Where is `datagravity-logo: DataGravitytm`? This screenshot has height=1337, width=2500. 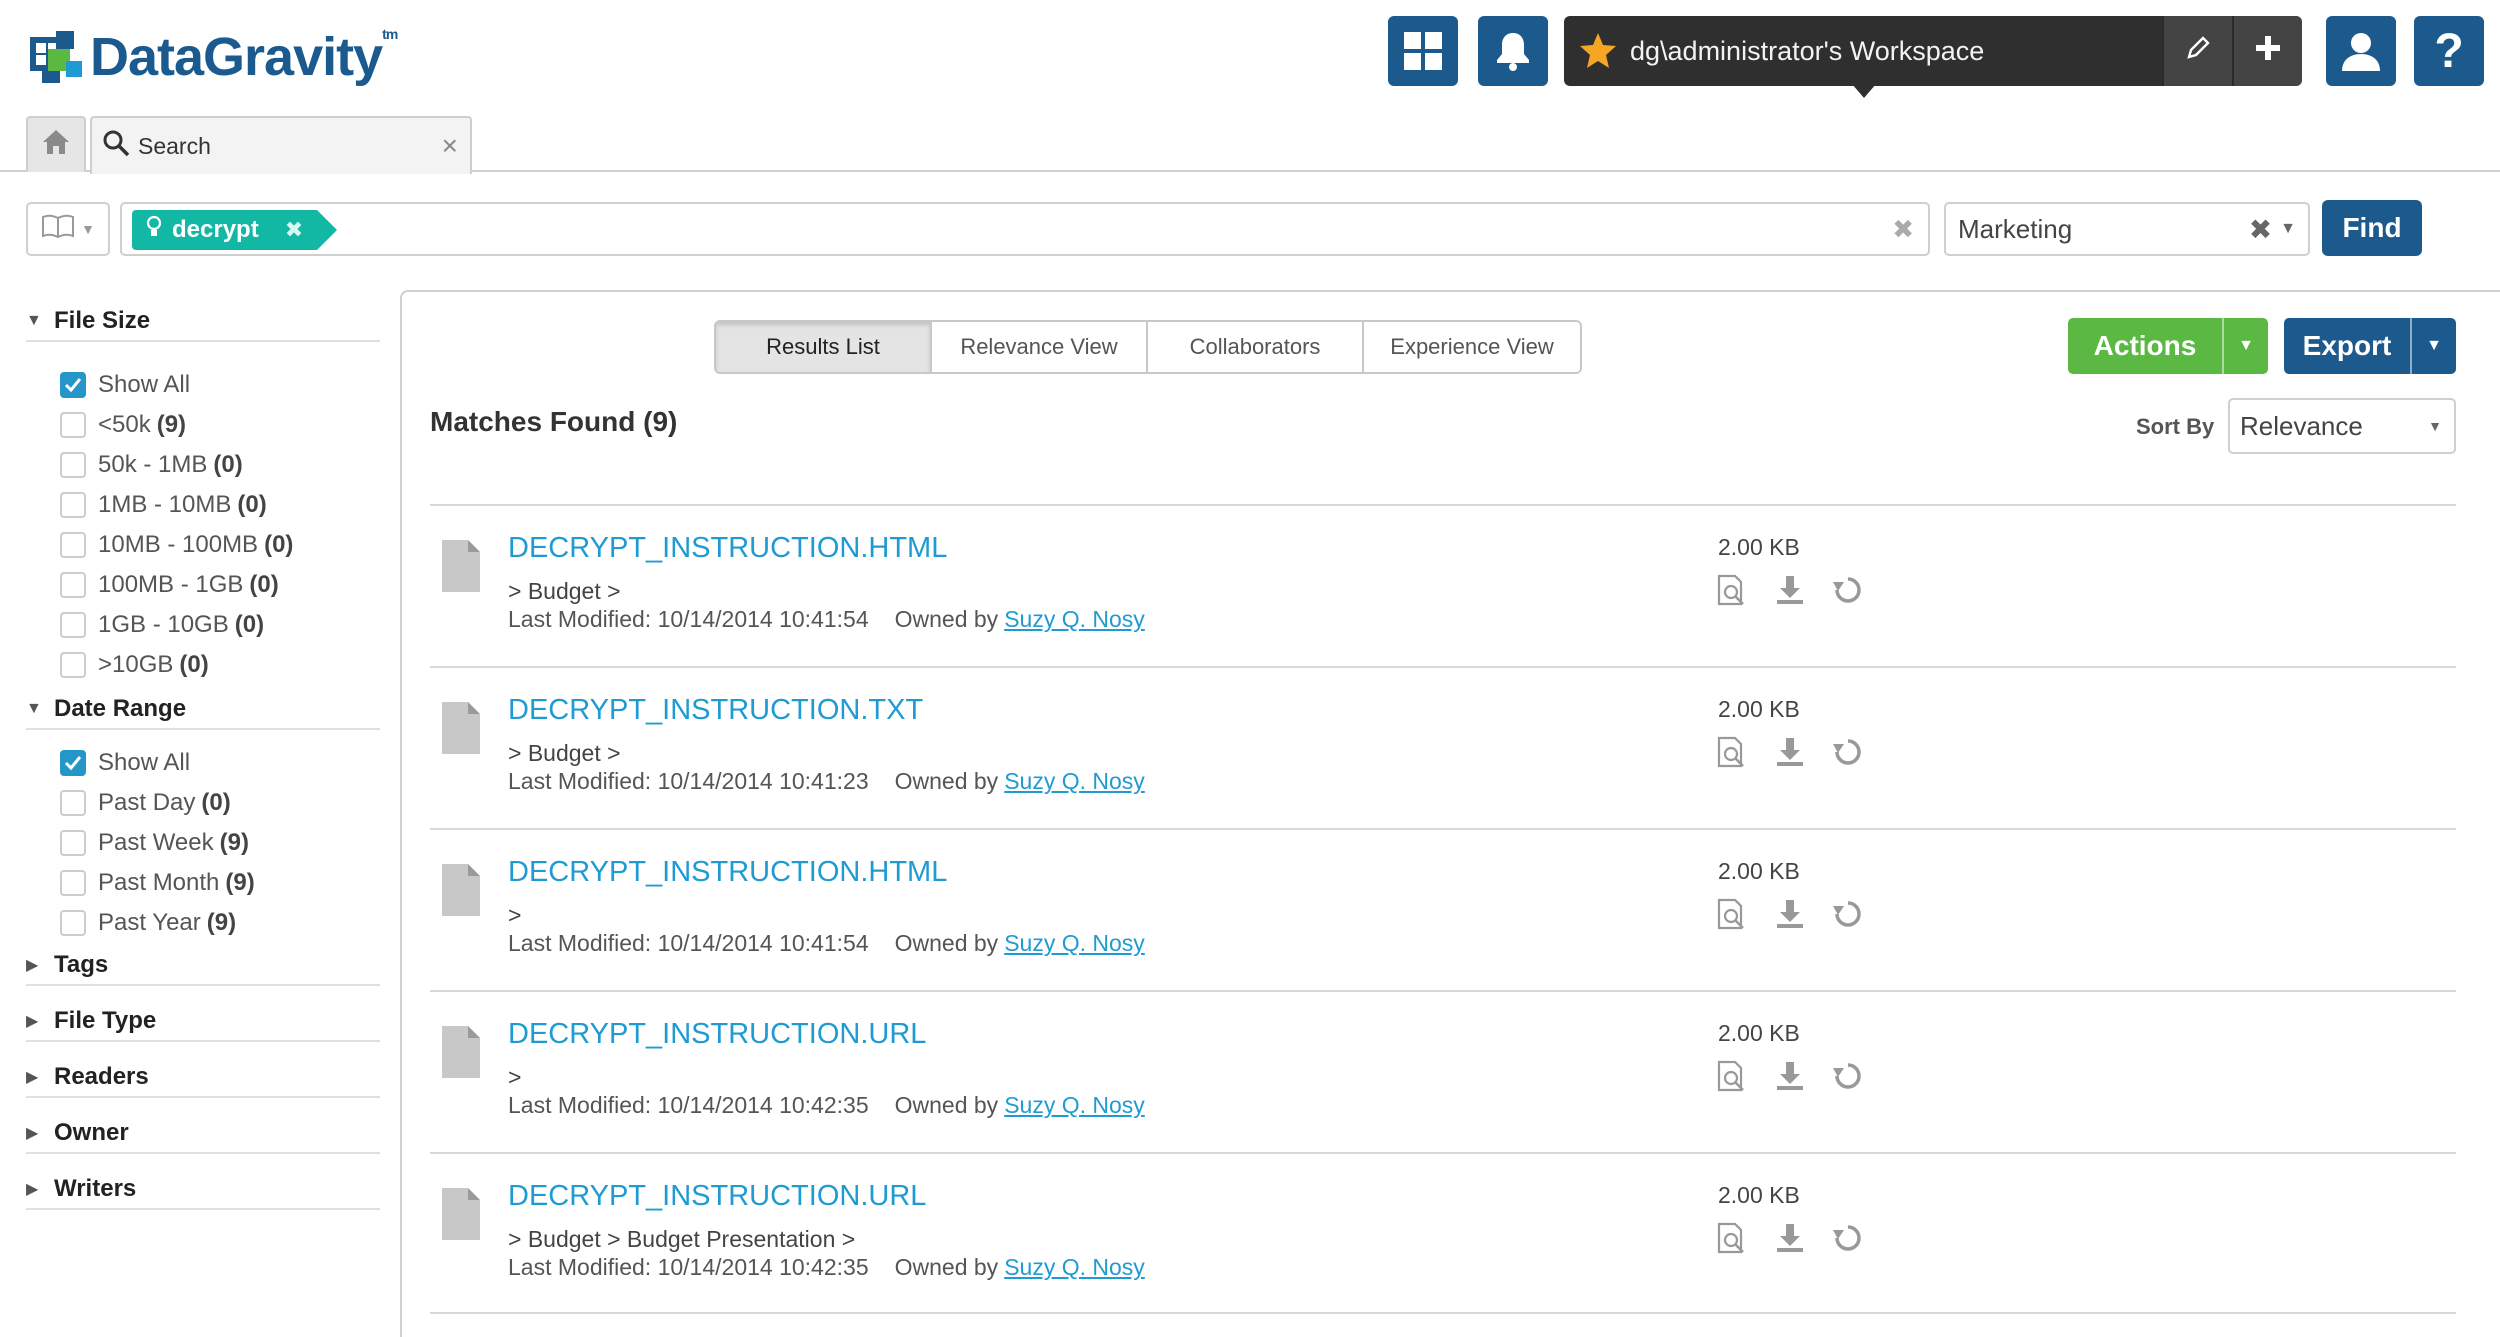 datagravity-logo: DataGravitytm is located at coordinates (212, 57).